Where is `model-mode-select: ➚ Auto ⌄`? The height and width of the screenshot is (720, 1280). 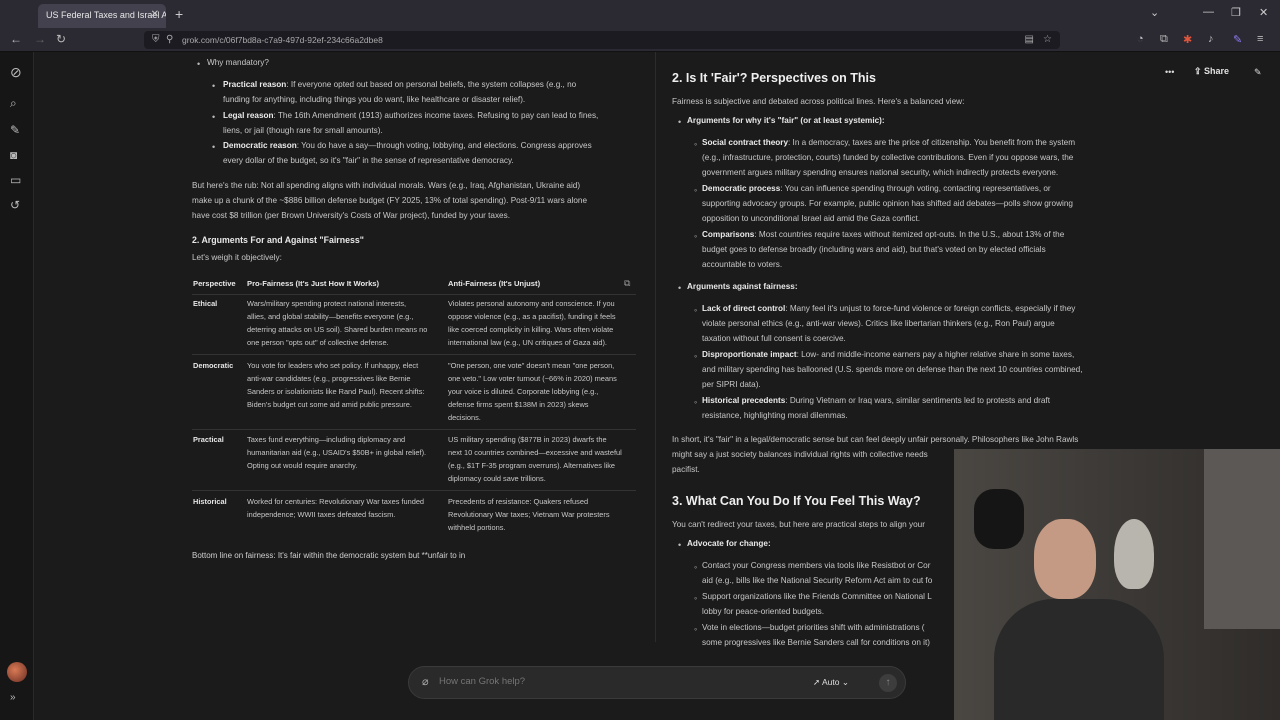
model-mode-select: ➚ Auto ⌄ is located at coordinates (831, 682).